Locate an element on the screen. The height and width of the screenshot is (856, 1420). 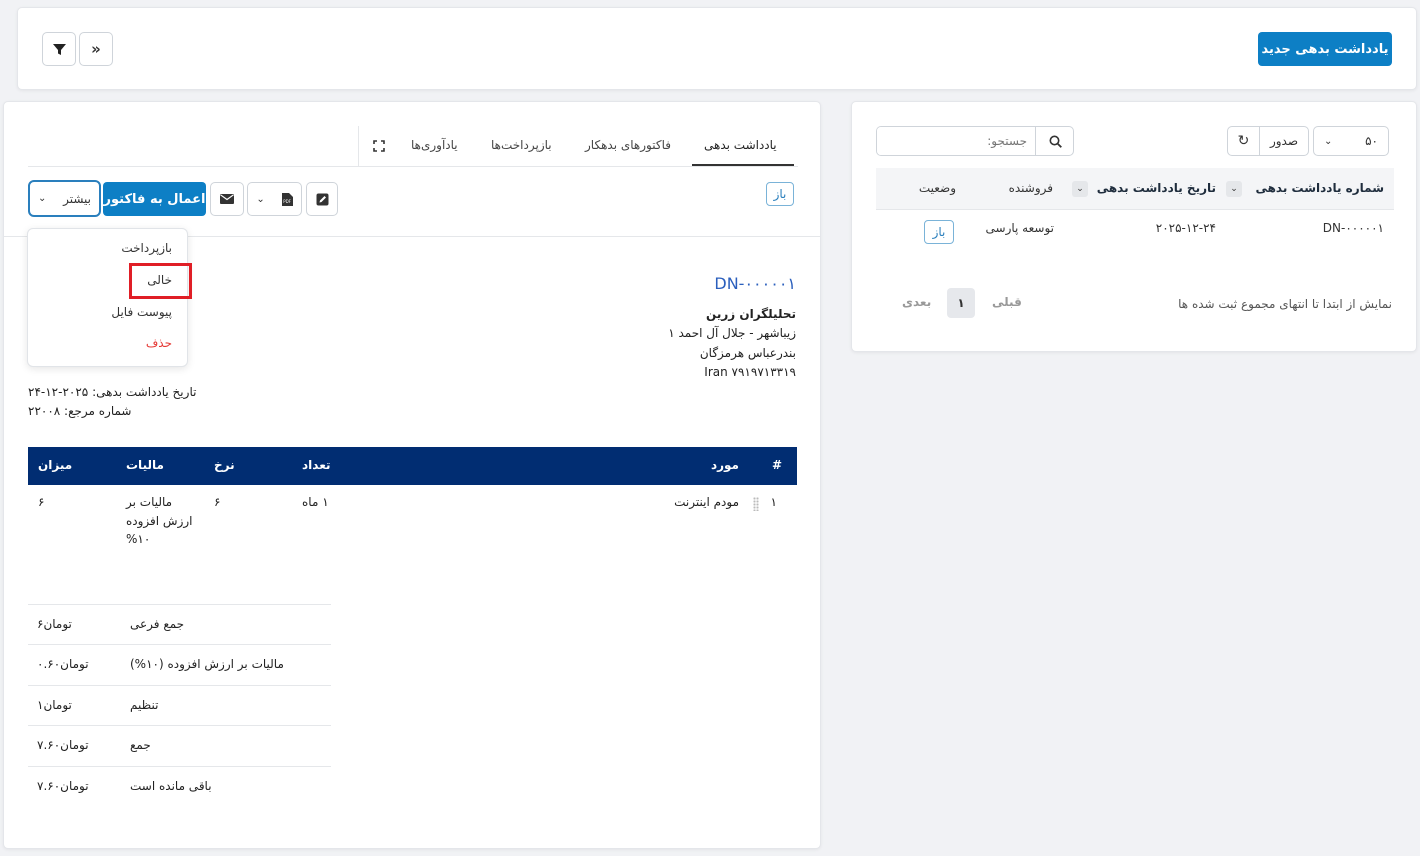
totals-value: ۶تومان is located at coordinates (54, 624).